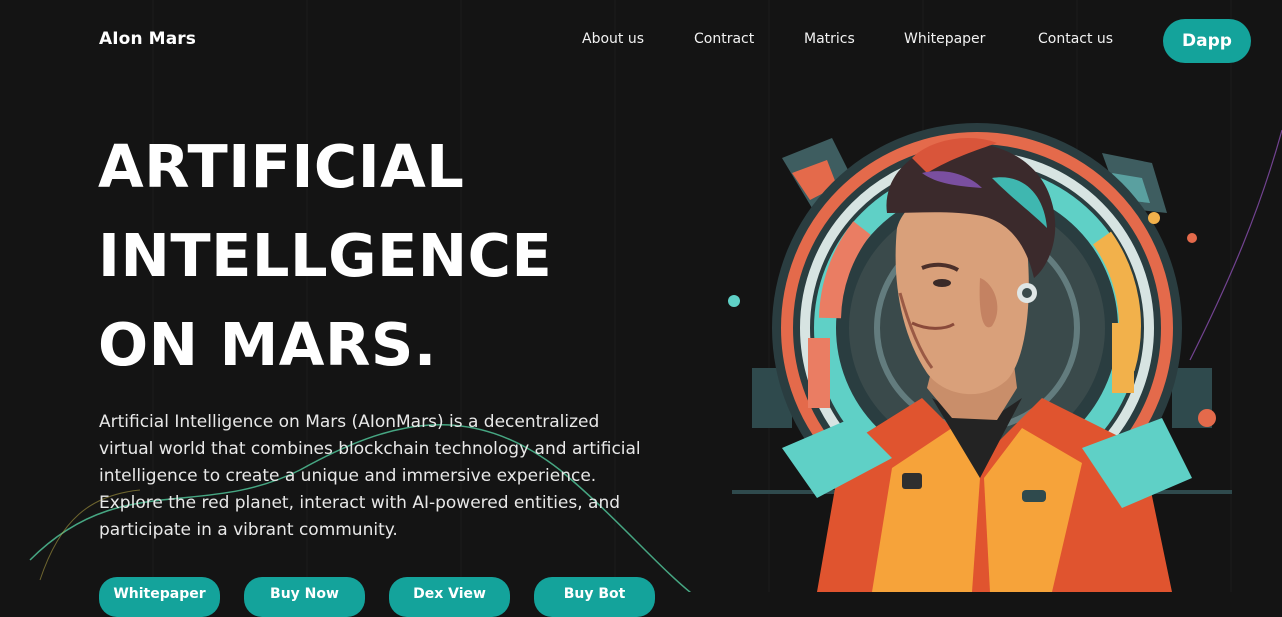 The height and width of the screenshot is (617, 1282). I want to click on dapp-button: Dapp, so click(1207, 41).